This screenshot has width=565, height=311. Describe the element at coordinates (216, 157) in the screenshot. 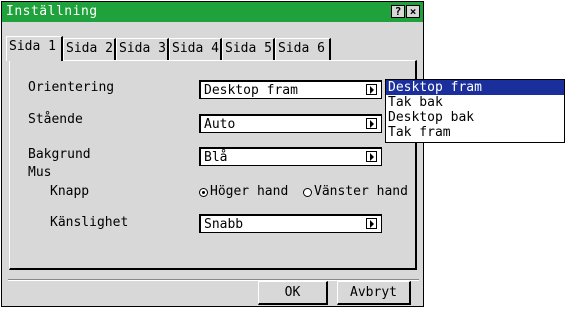

I see `background-value: Blå` at that location.